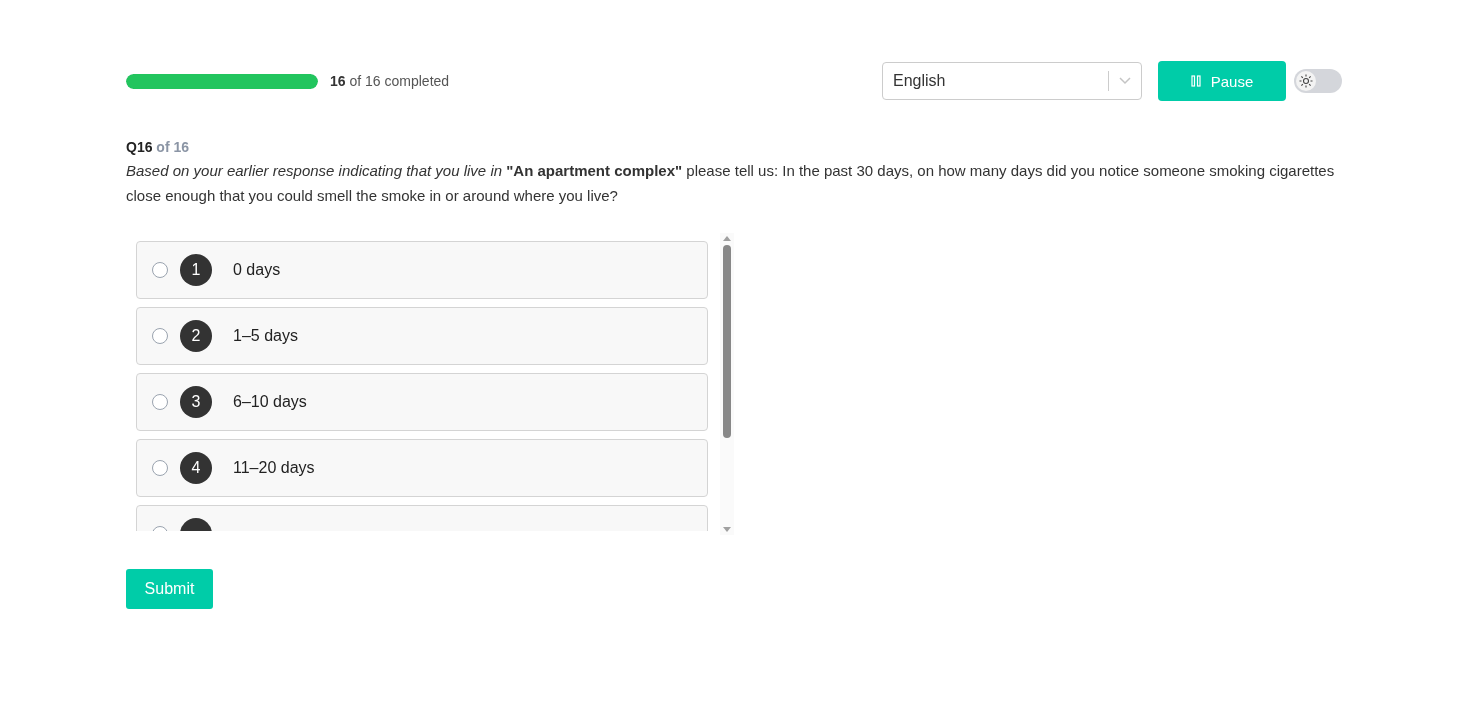  What do you see at coordinates (422, 270) in the screenshot?
I see `answer-option: 1 0 days` at bounding box center [422, 270].